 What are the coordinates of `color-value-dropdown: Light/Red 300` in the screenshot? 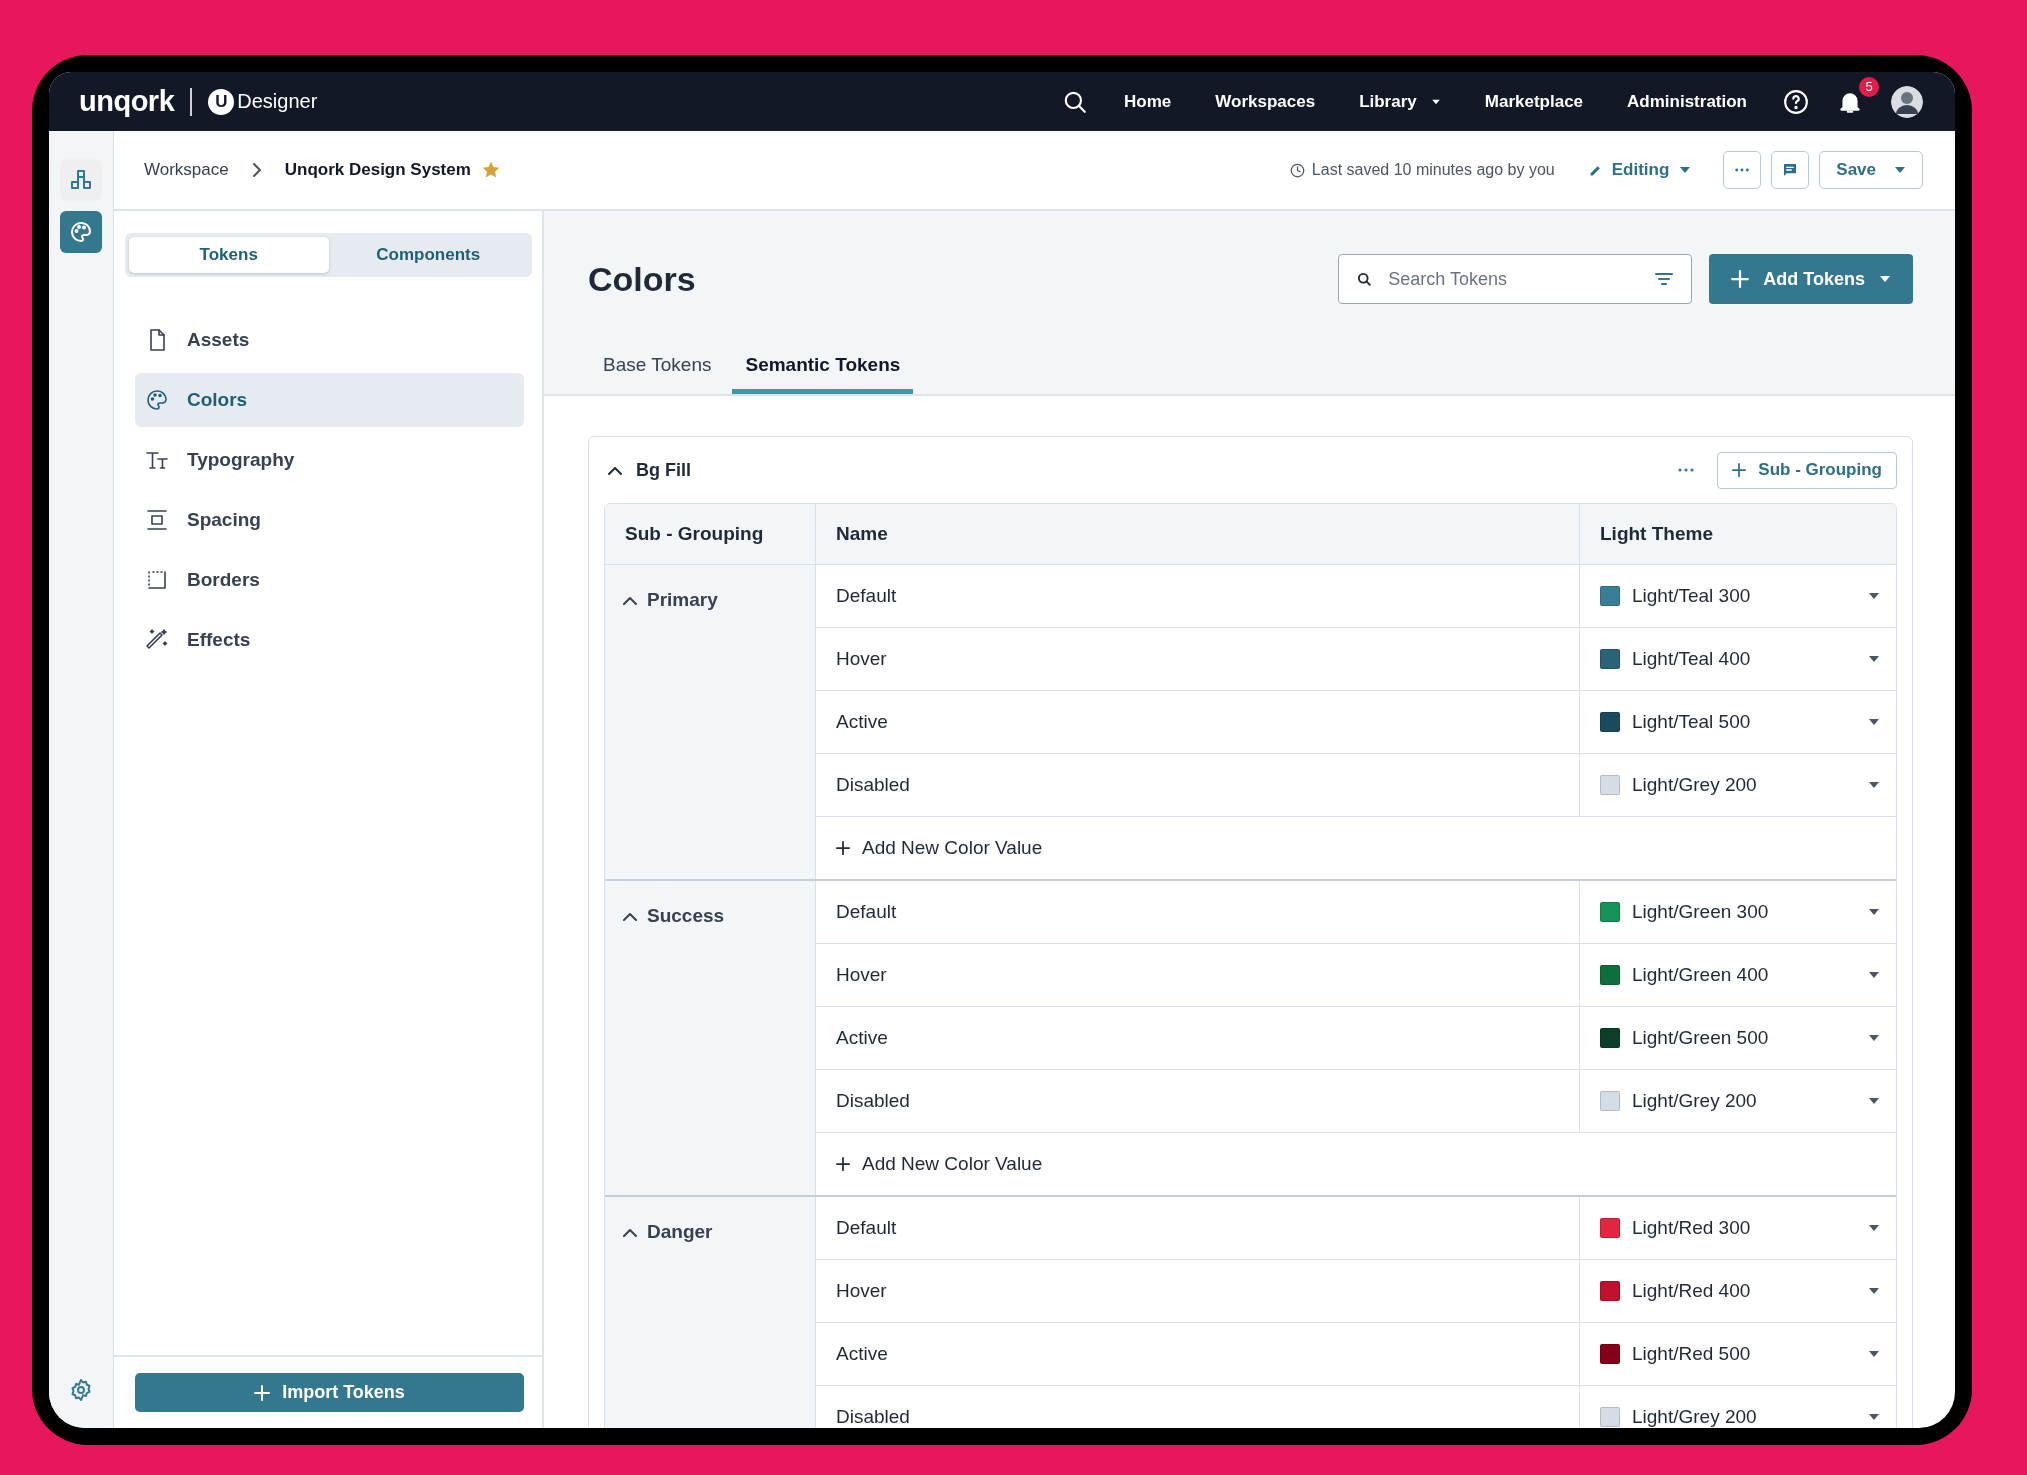 It's located at (1738, 1228).